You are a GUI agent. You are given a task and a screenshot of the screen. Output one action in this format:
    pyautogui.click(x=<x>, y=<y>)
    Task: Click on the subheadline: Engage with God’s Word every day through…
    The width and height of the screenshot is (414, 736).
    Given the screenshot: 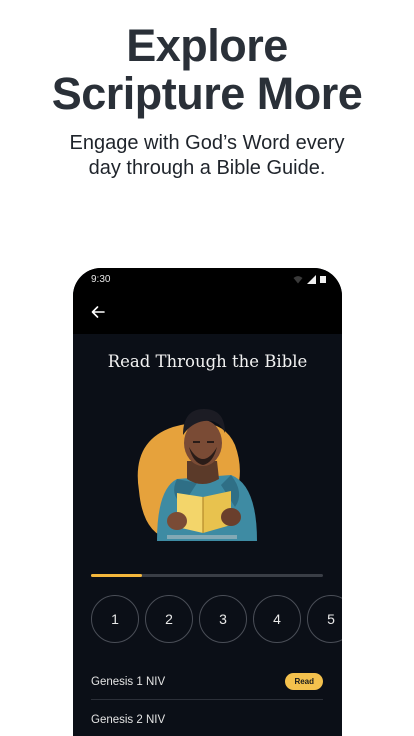 What is the action you would take?
    pyautogui.click(x=207, y=156)
    